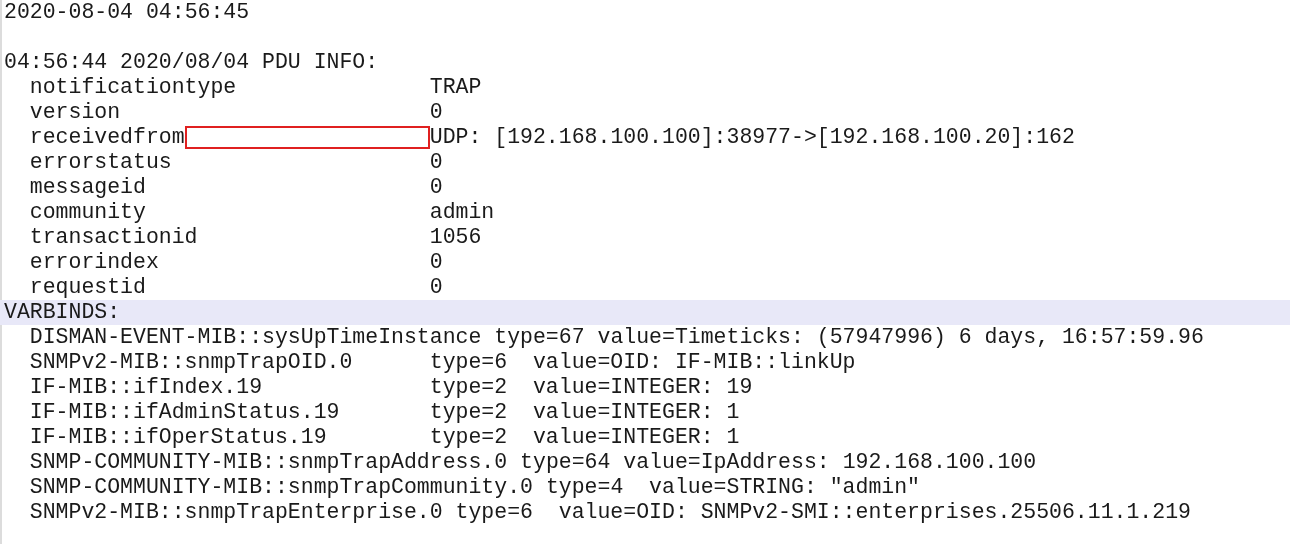 The height and width of the screenshot is (544, 1290). What do you see at coordinates (455, 237) in the screenshot?
I see `field-value: 1056` at bounding box center [455, 237].